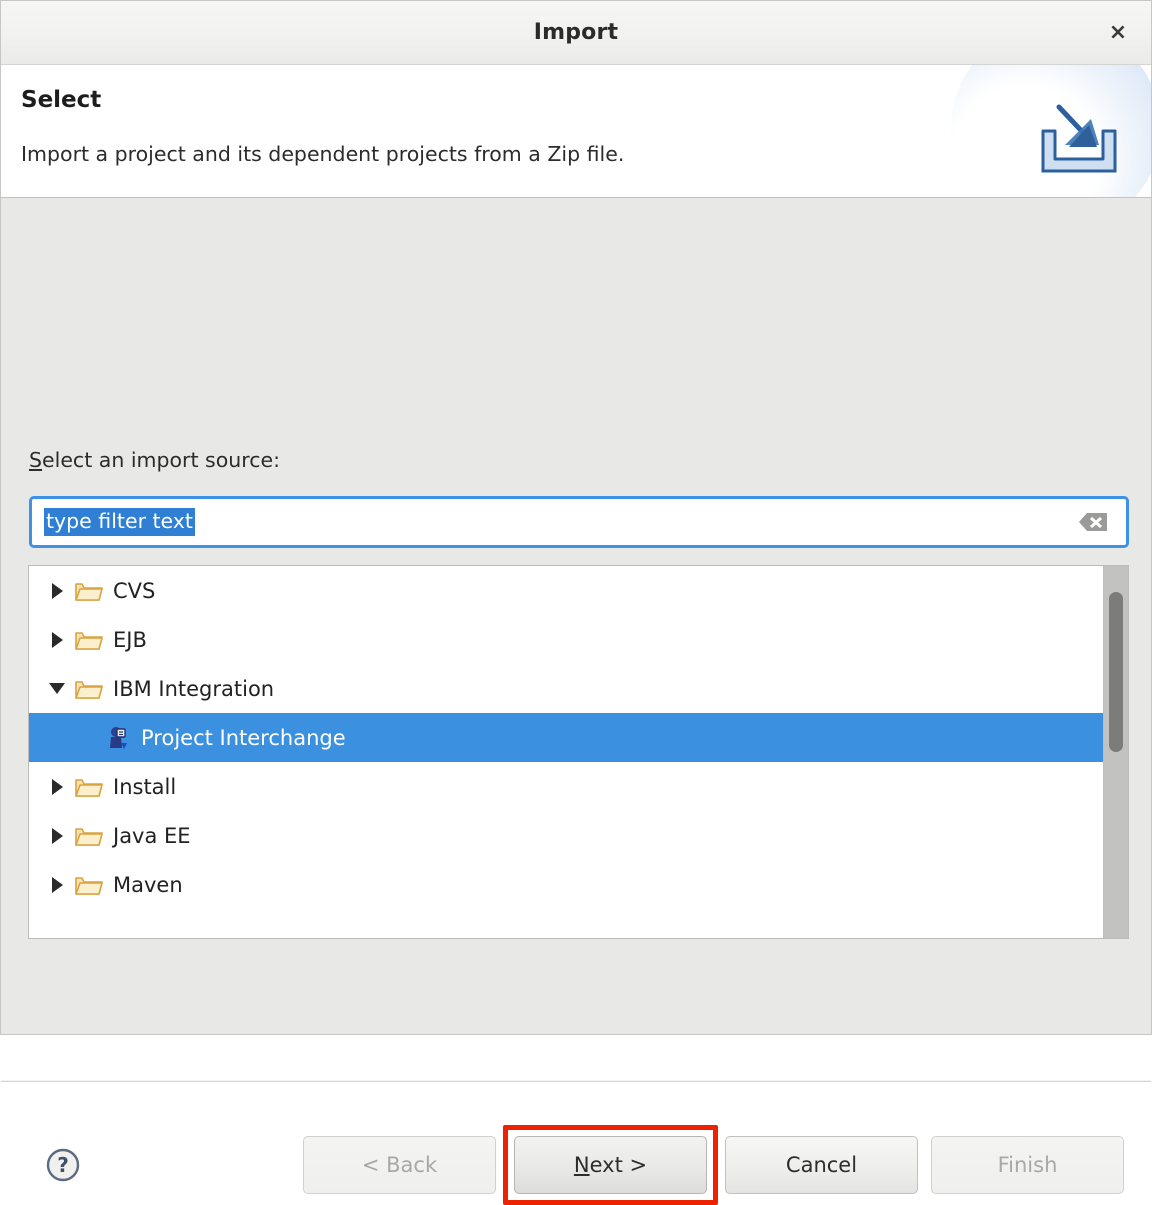 Image resolution: width=1152 pixels, height=1205 pixels. Describe the element at coordinates (566, 786) in the screenshot. I see `tree-item-install: Install` at that location.